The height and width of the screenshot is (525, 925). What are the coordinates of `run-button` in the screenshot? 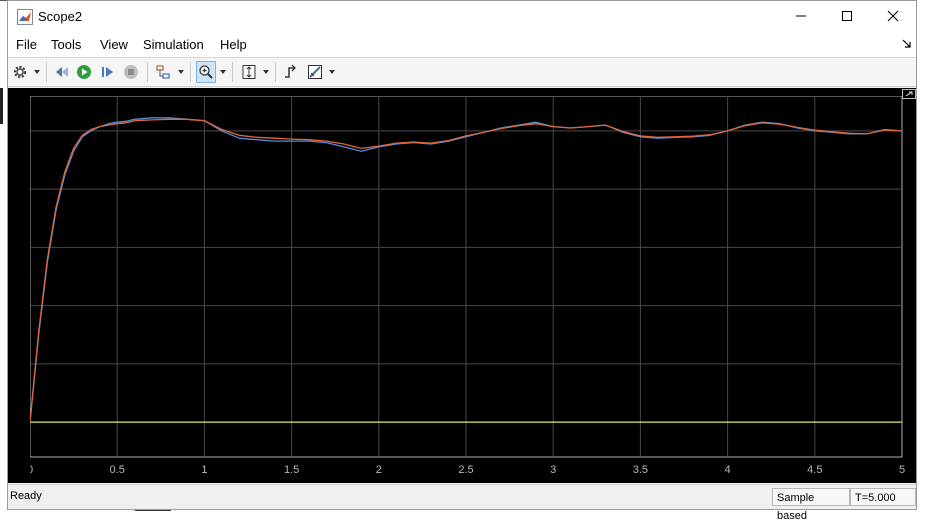 It's located at (84, 72).